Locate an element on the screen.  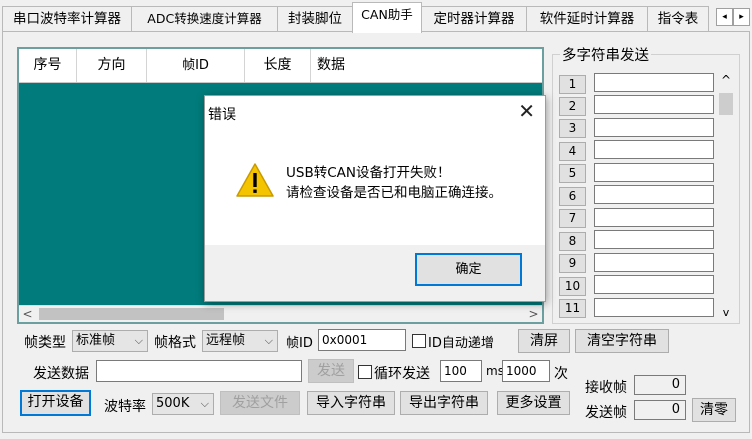
scroll-right-icon: > is located at coordinates (533, 314).